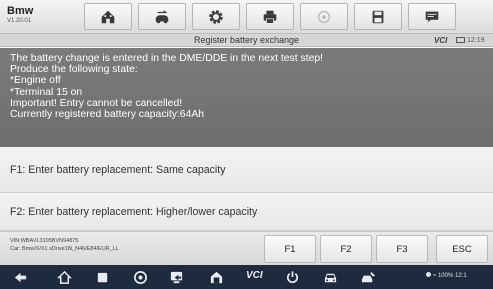 The image size is (493, 289). What do you see at coordinates (461, 276) in the screenshot?
I see `system-time: 12:1` at bounding box center [461, 276].